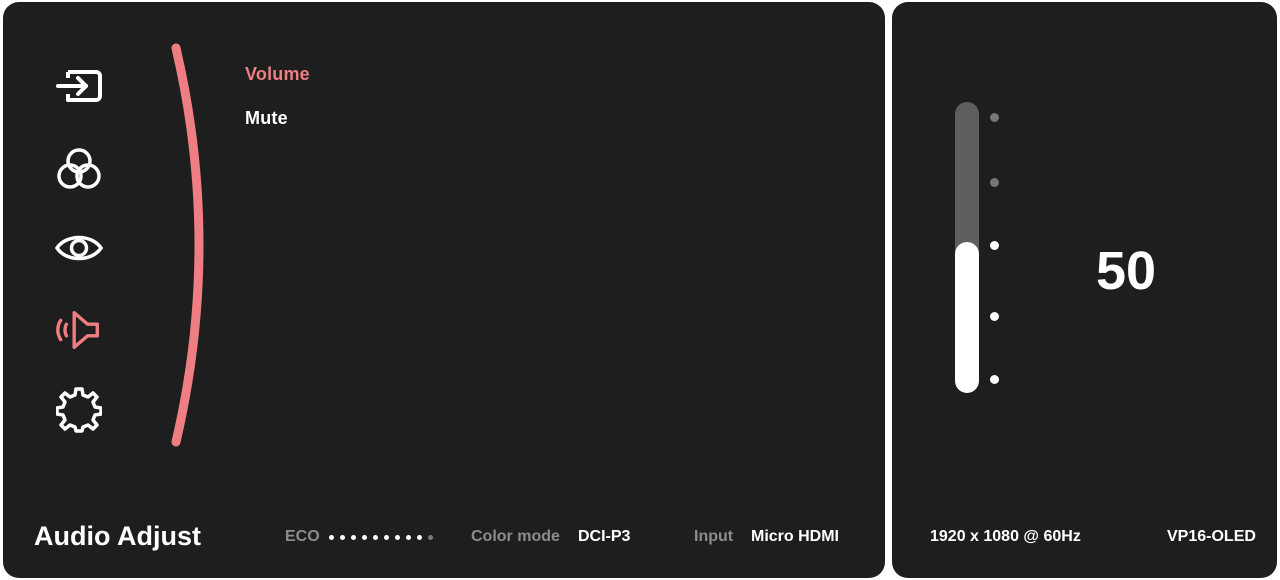  What do you see at coordinates (78, 86) in the screenshot?
I see `input-icon` at bounding box center [78, 86].